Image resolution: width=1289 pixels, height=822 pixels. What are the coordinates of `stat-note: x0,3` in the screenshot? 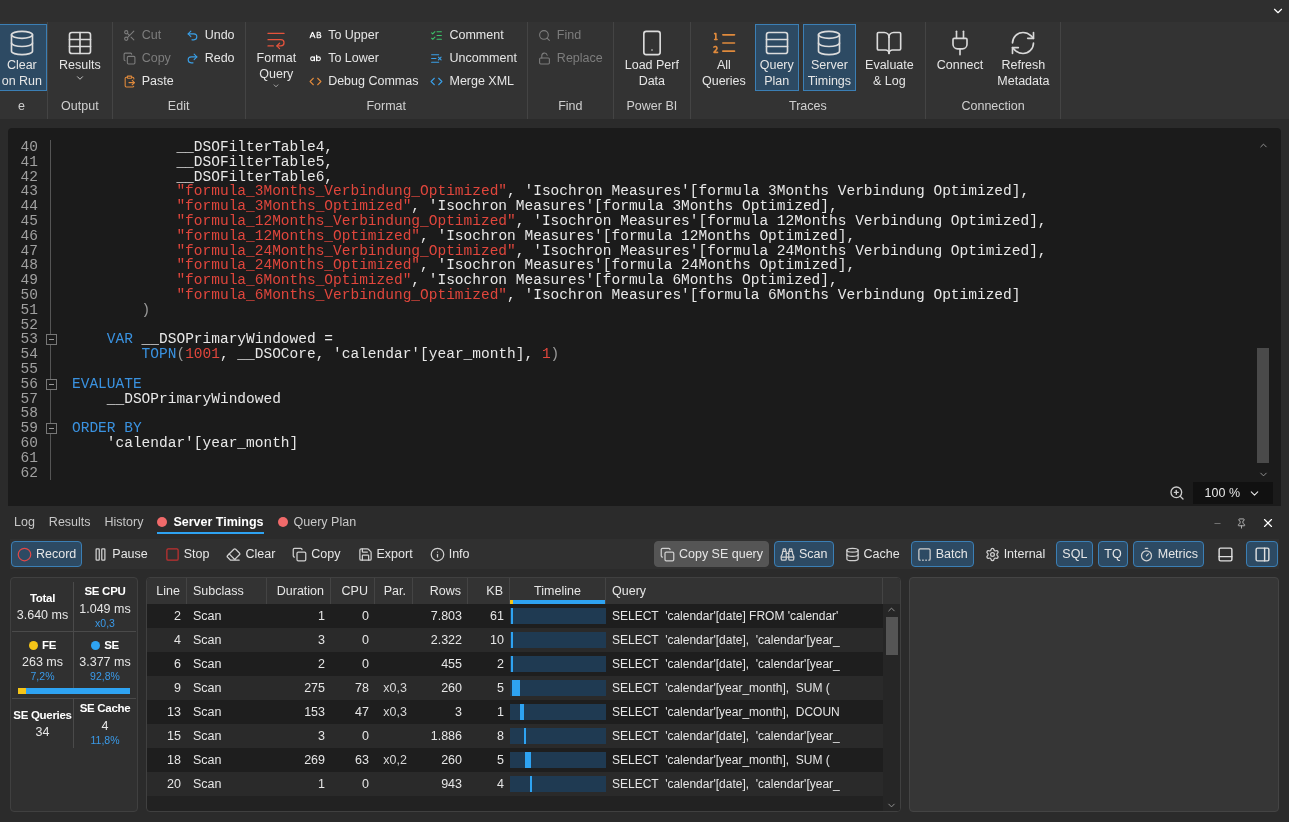 It's located at (105, 623).